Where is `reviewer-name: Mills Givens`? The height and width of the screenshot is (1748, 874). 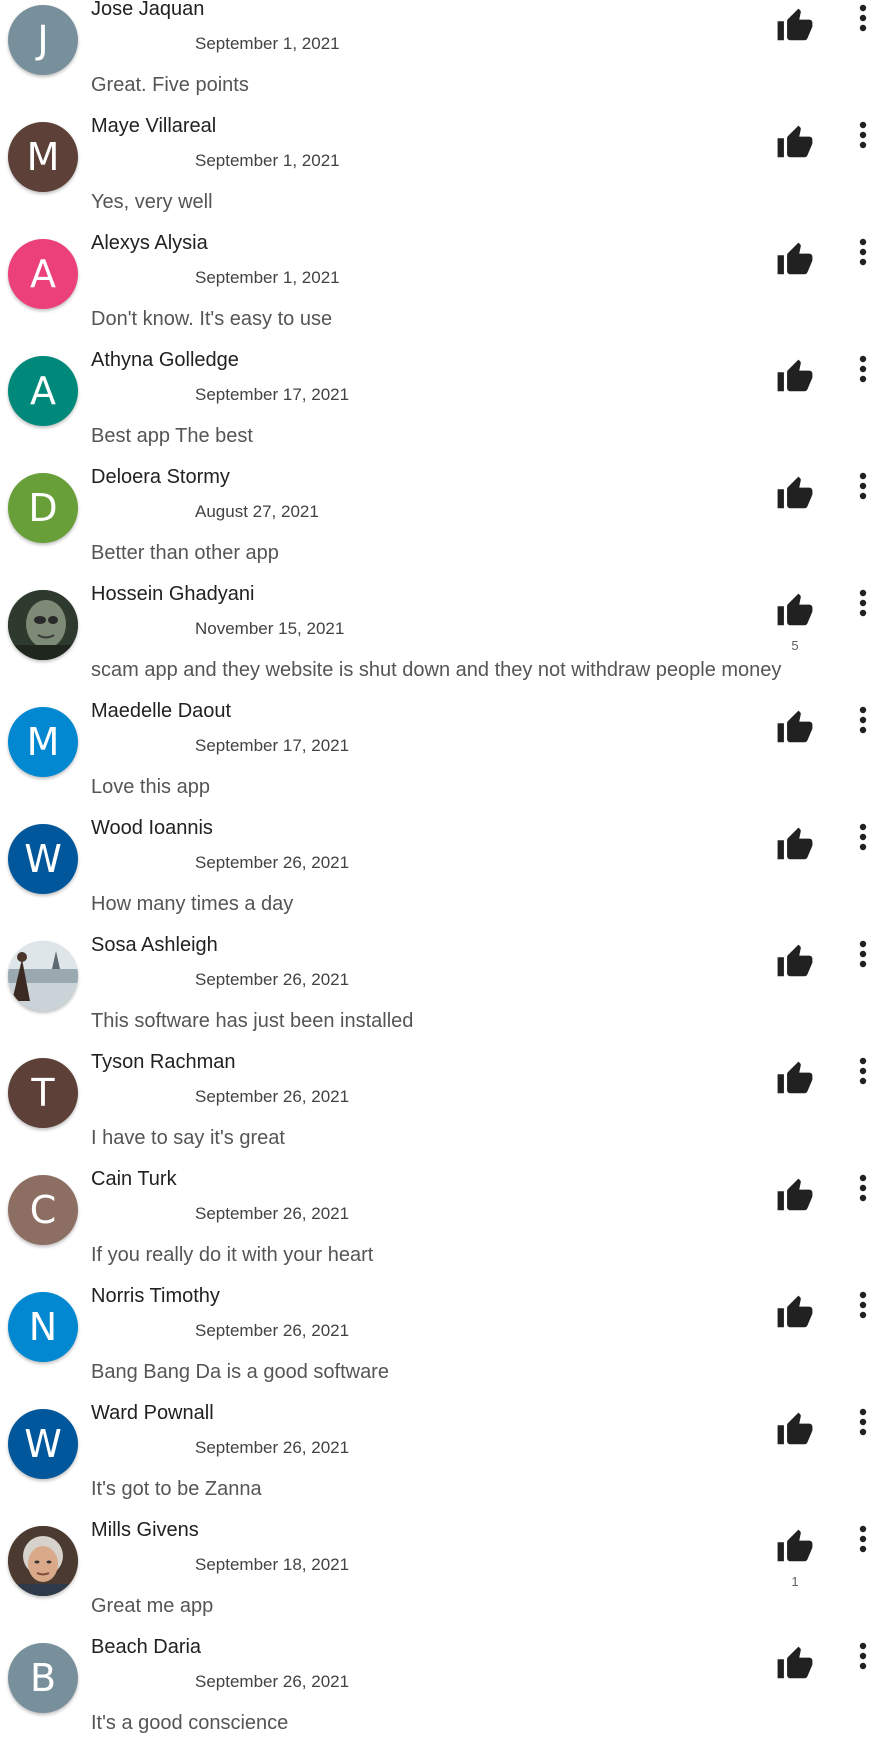 reviewer-name: Mills Givens is located at coordinates (145, 1530).